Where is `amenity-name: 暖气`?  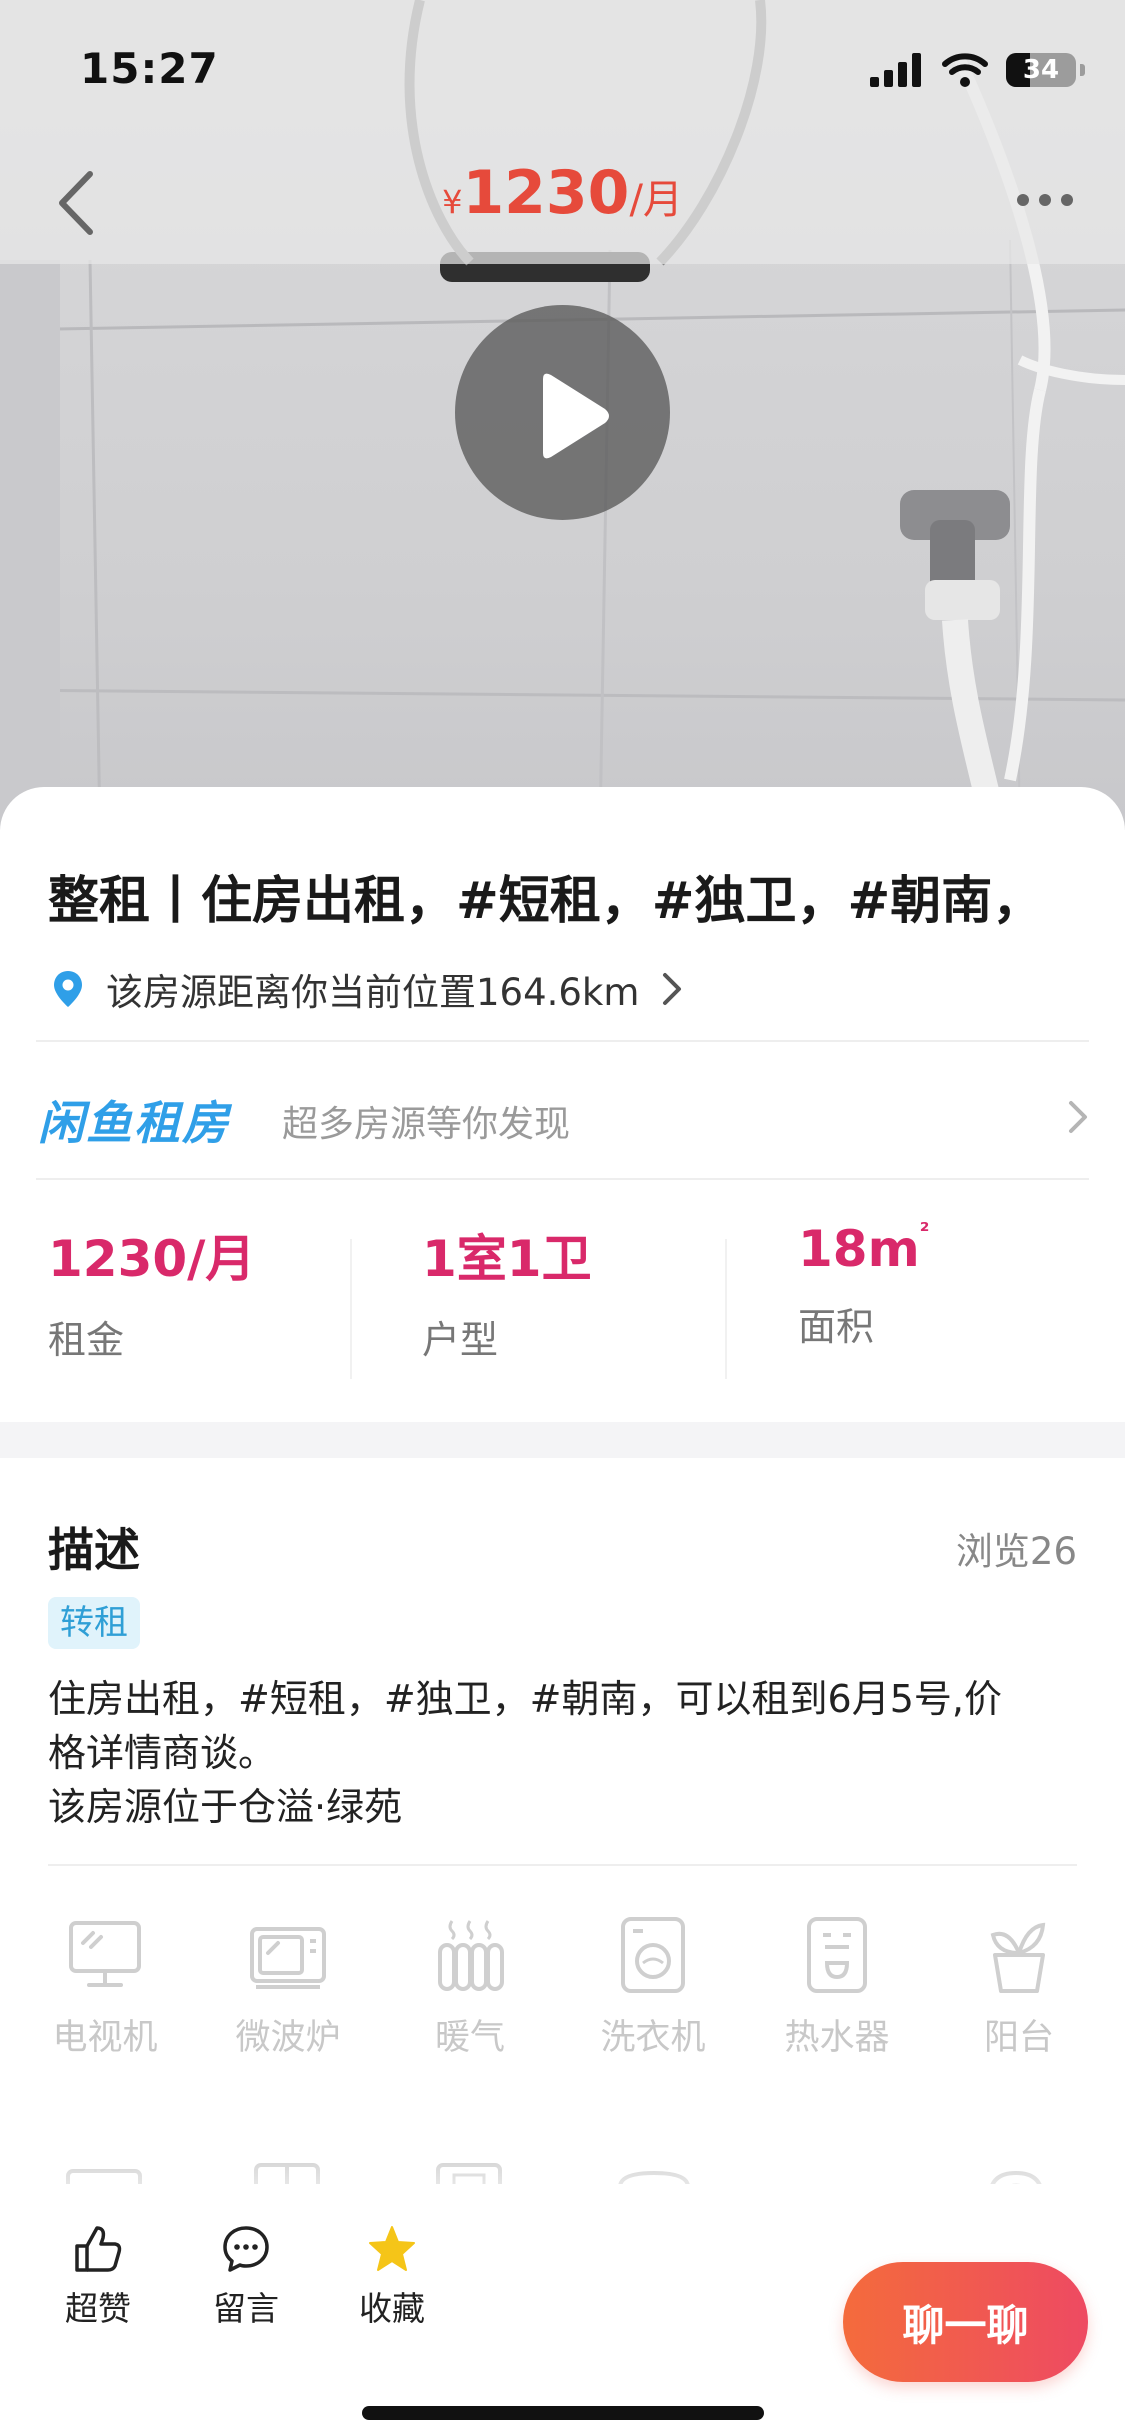 amenity-name: 暖气 is located at coordinates (469, 2038).